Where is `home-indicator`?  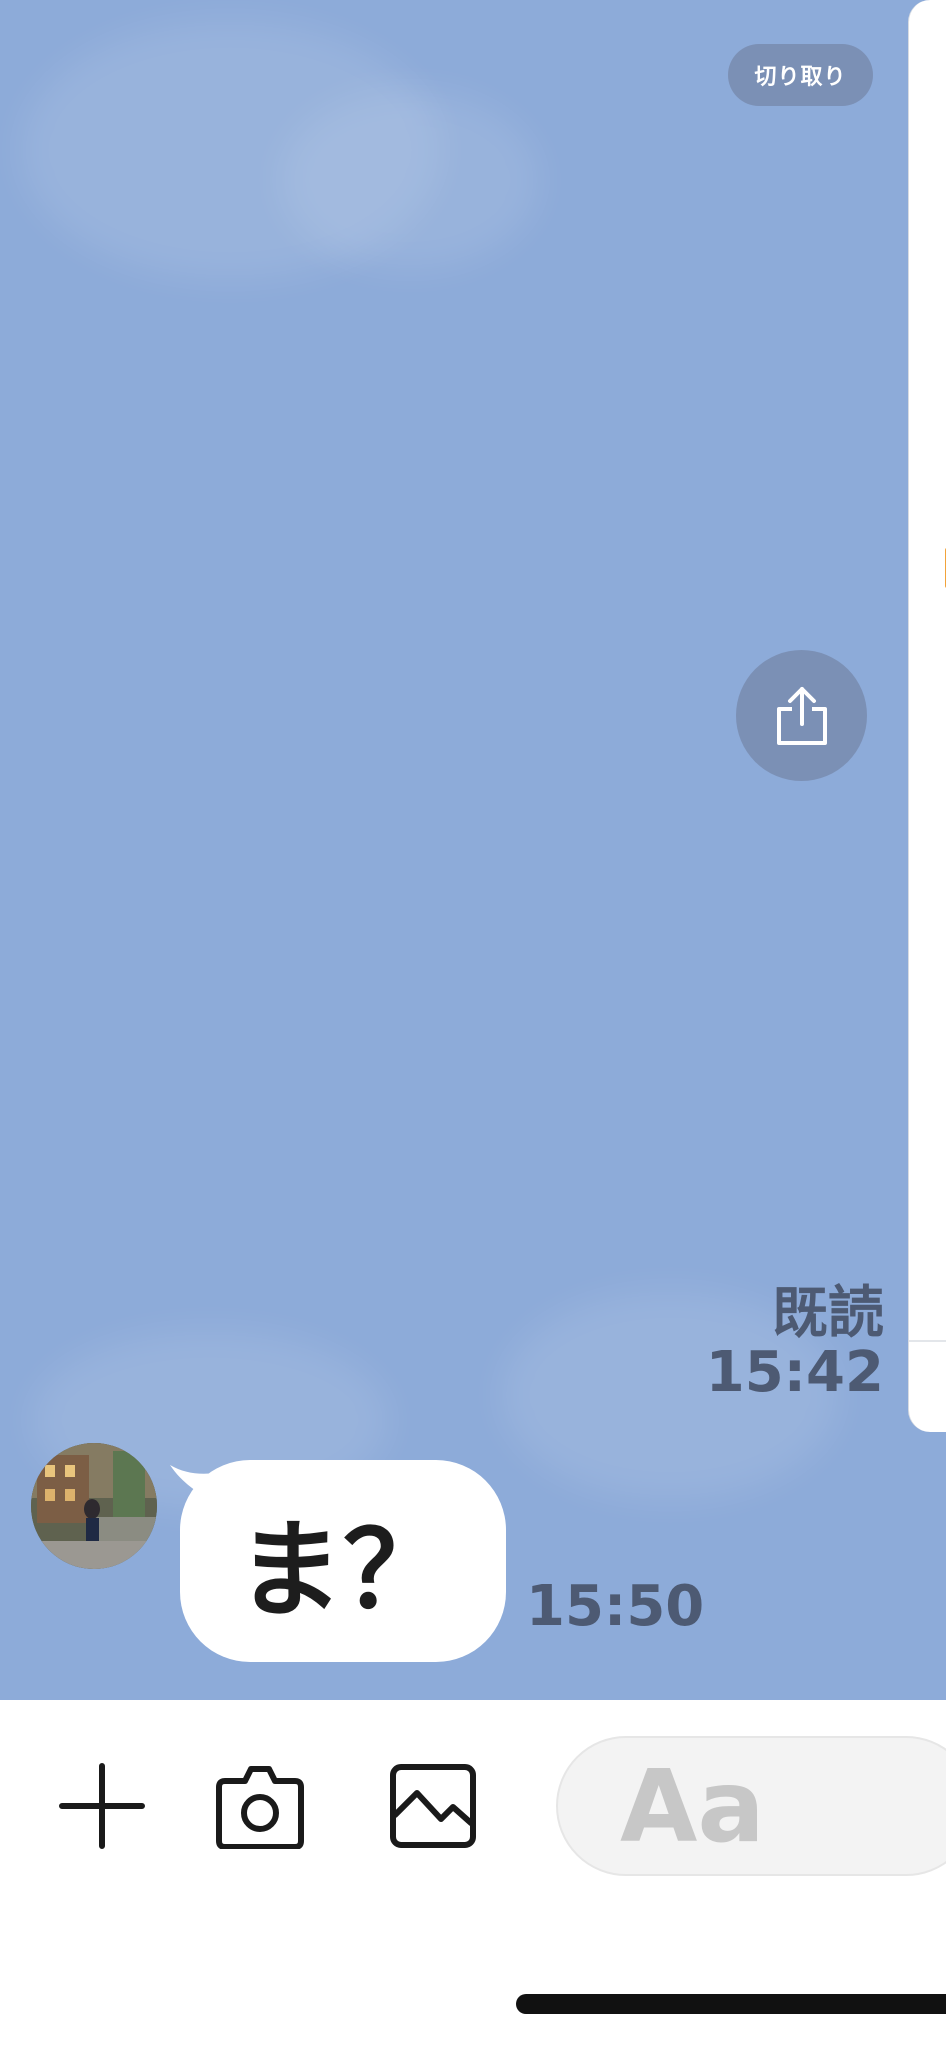
home-indicator is located at coordinates (731, 2004).